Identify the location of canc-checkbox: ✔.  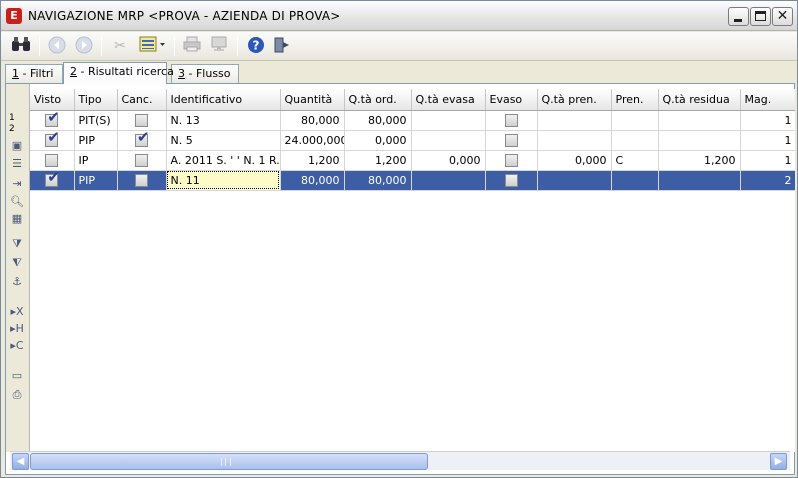
(142, 138).